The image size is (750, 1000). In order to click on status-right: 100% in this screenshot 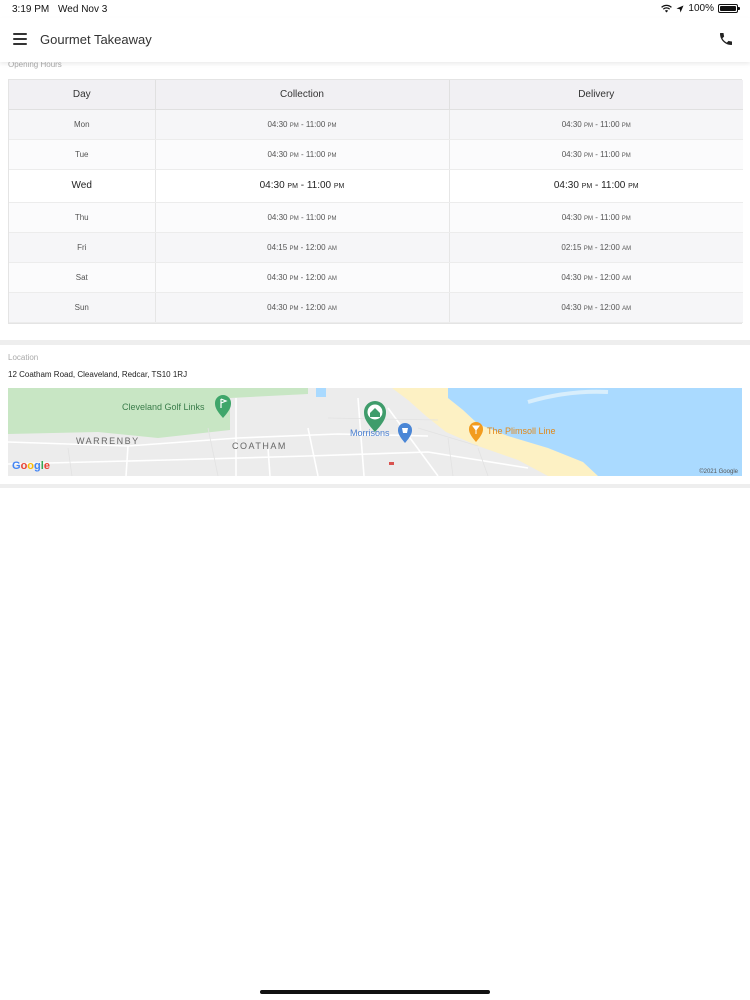, I will do `click(700, 8)`.